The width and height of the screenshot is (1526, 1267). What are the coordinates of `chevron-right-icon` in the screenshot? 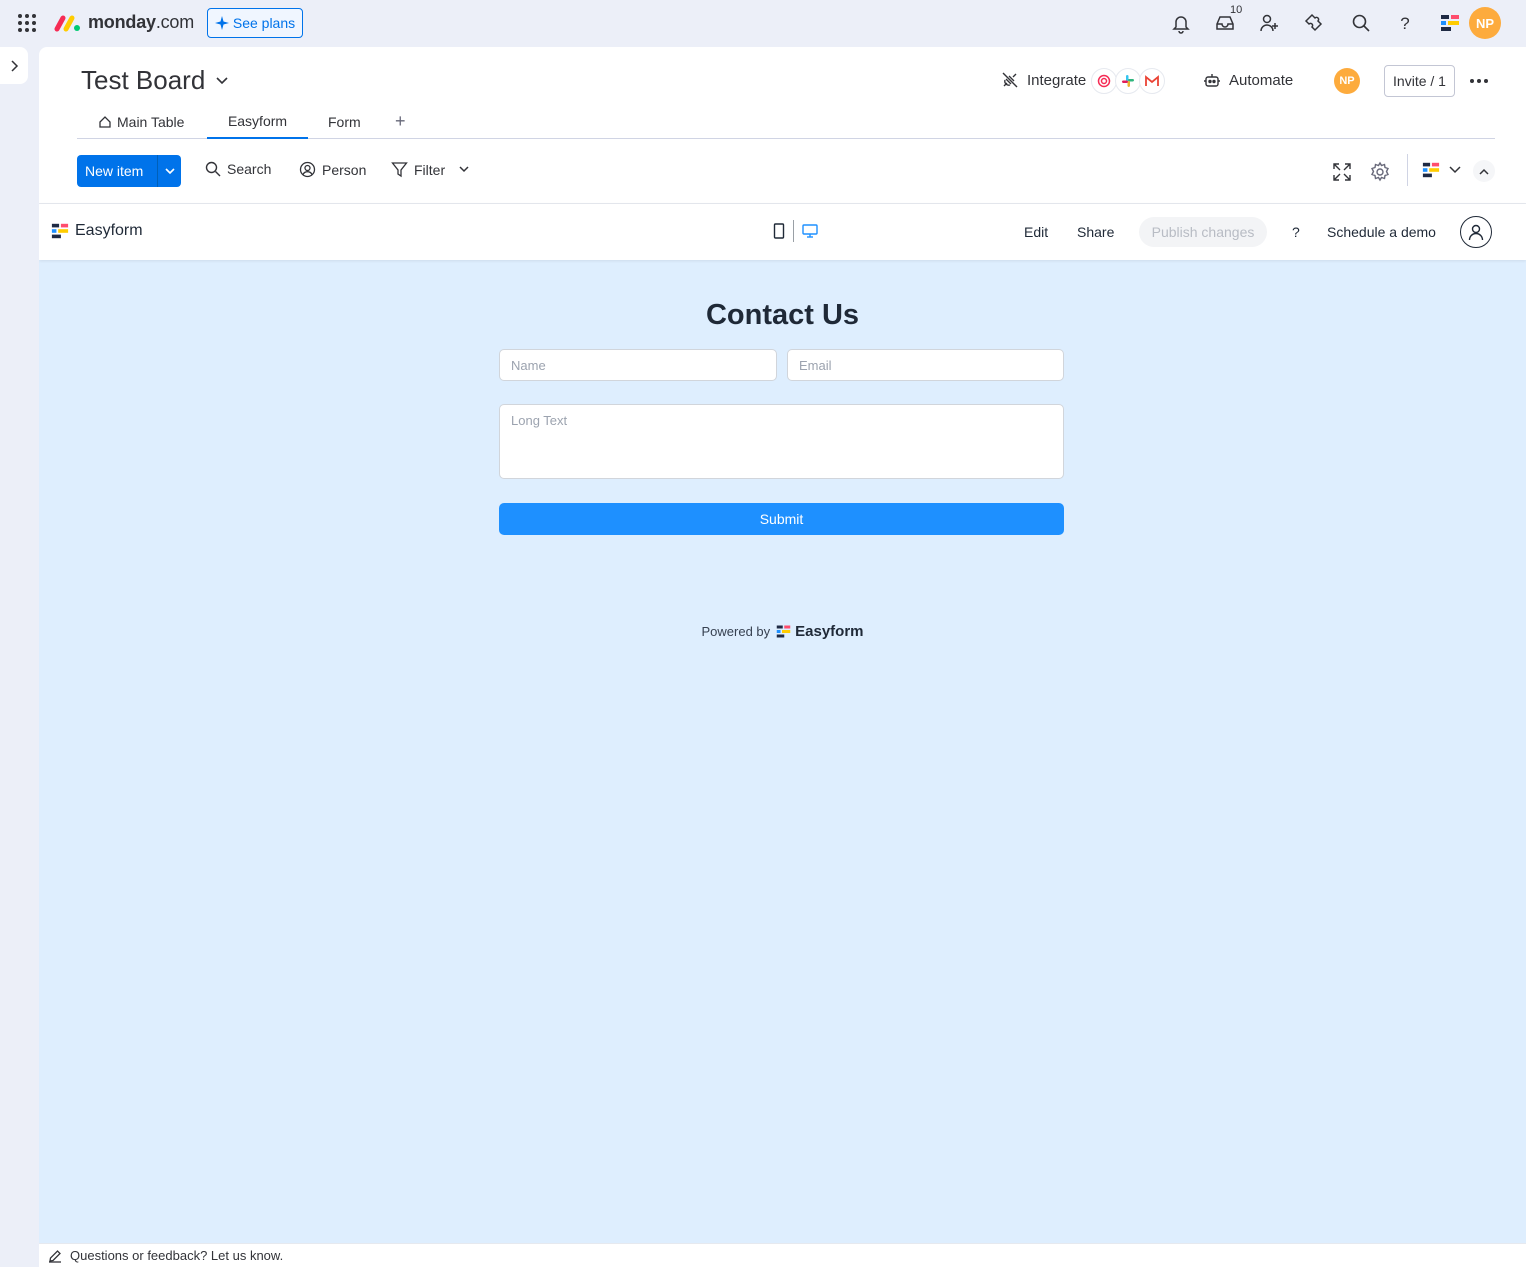 It's located at (14, 65).